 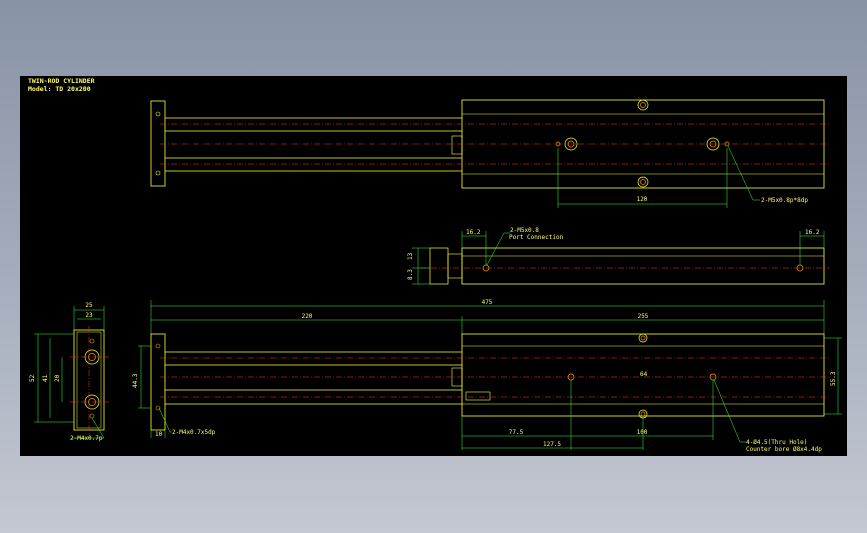 What do you see at coordinates (69, 372) in the screenshot?
I see `end-view: 25 23 52 41 20 2-M4x0.7p` at bounding box center [69, 372].